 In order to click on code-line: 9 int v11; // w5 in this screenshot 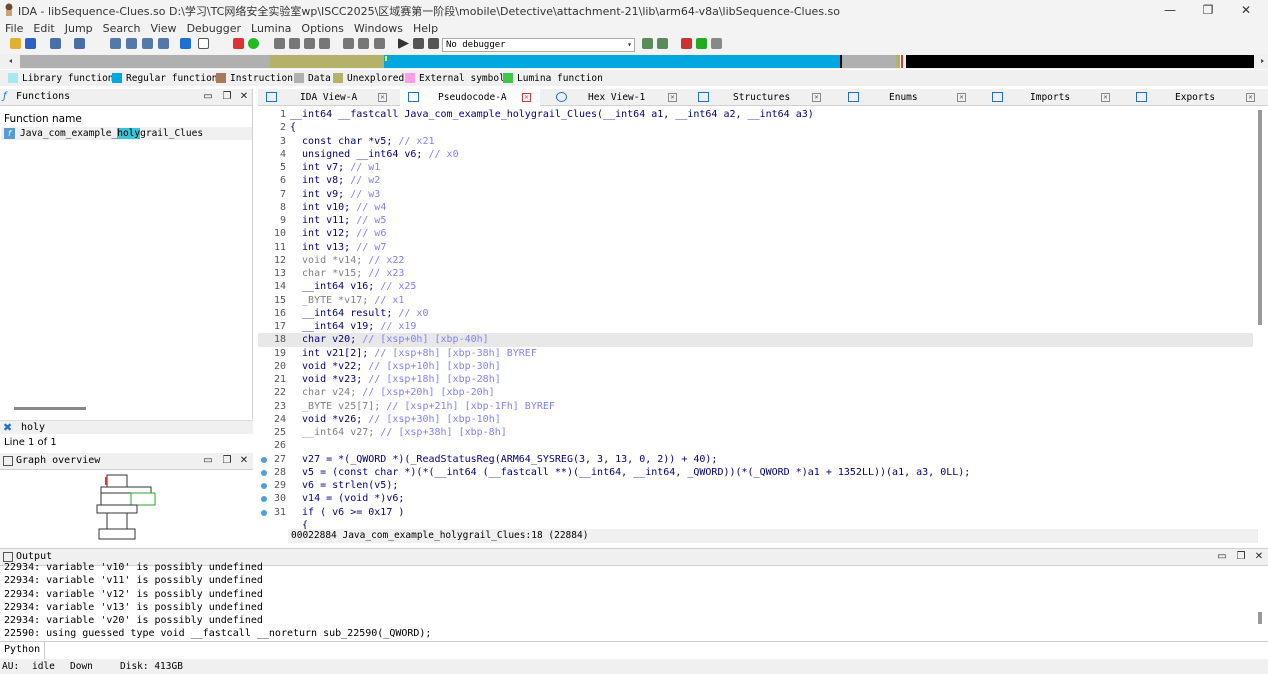, I will do `click(755, 220)`.